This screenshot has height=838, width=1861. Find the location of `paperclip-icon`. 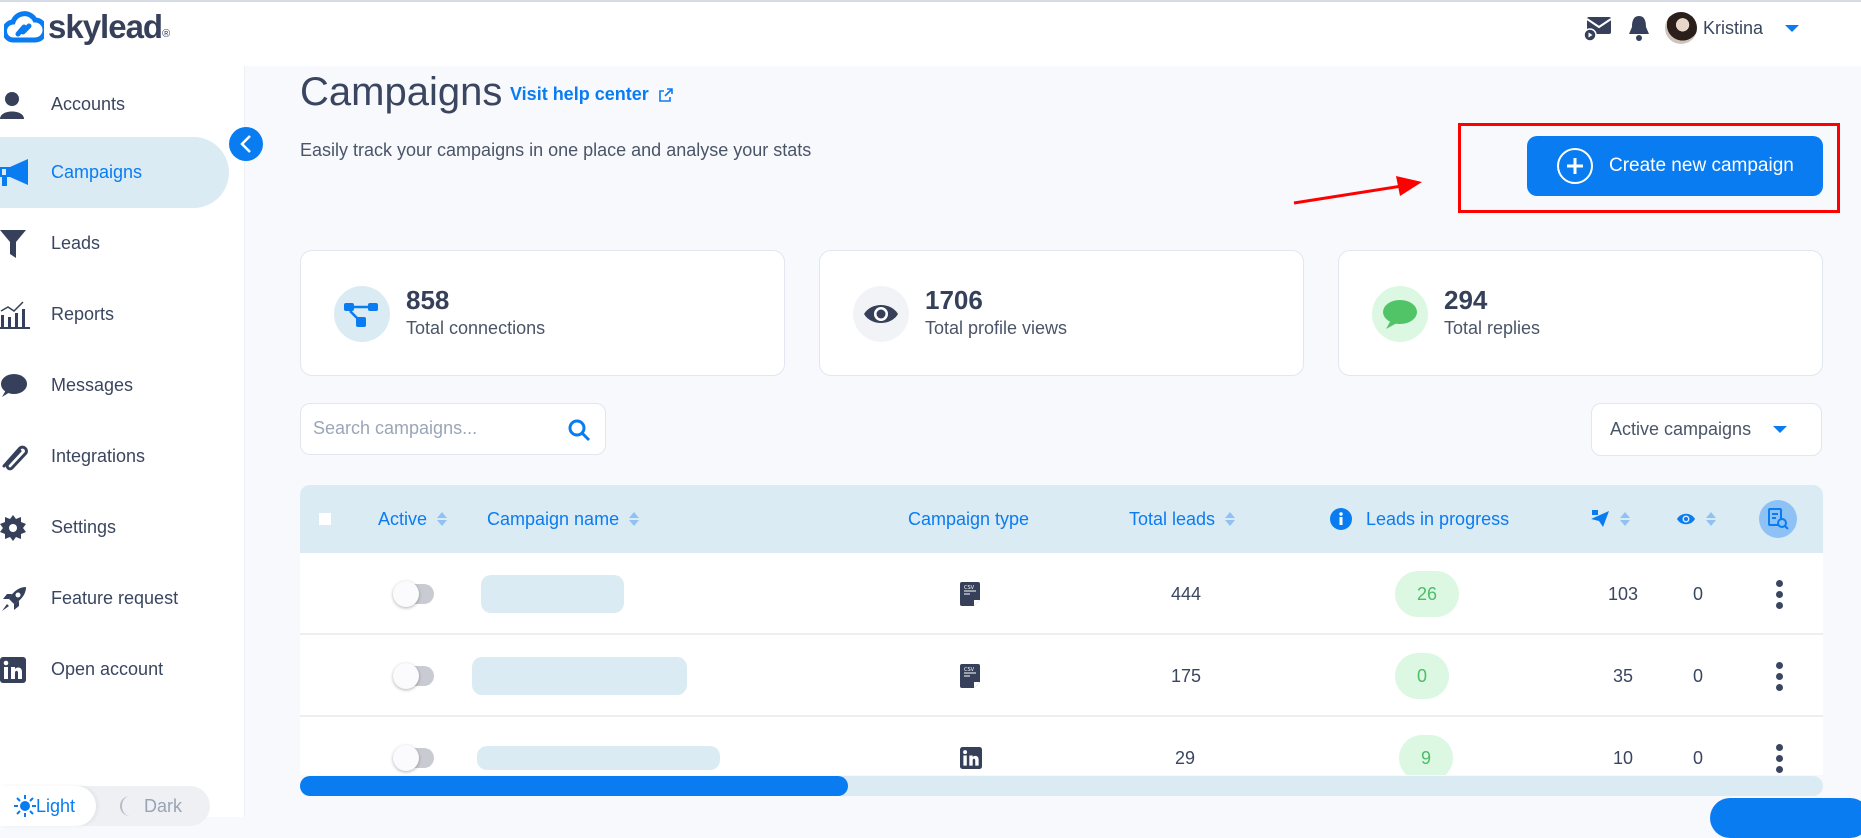

paperclip-icon is located at coordinates (15, 457).